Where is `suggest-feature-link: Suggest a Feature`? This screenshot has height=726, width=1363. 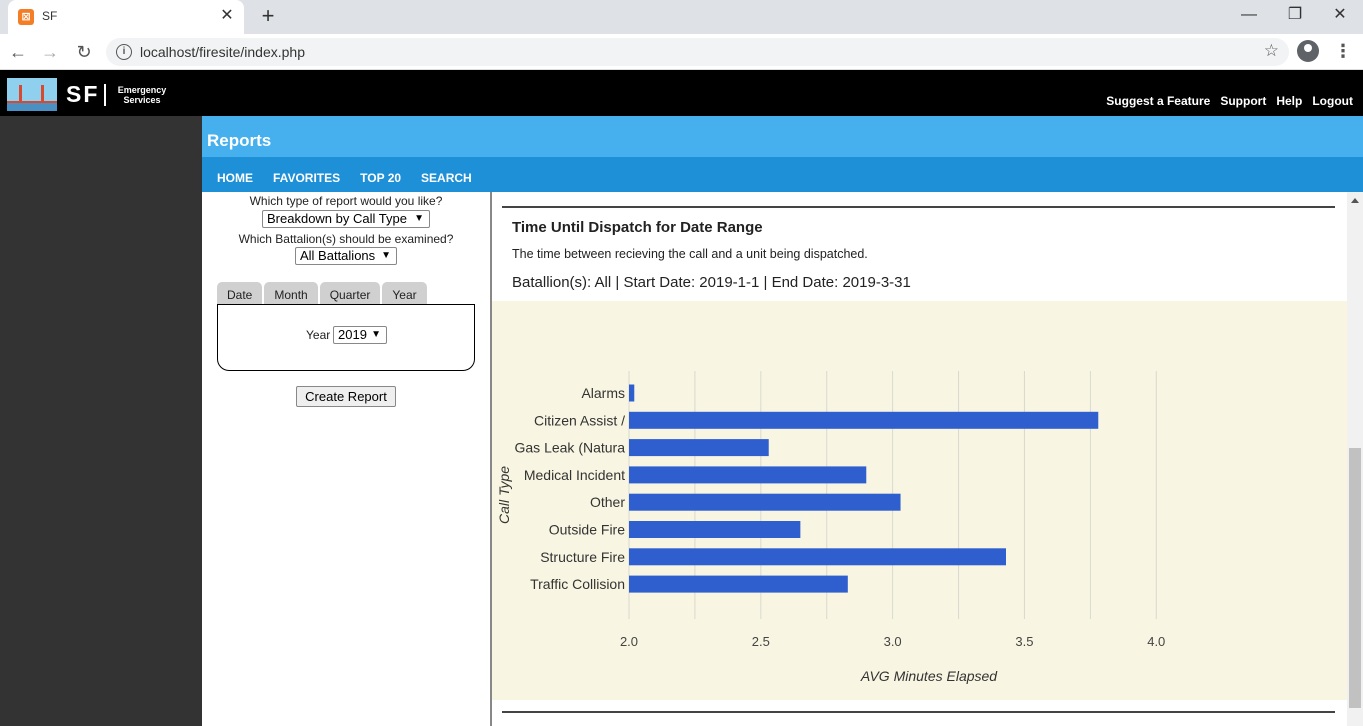
suggest-feature-link: Suggest a Feature is located at coordinates (1158, 101).